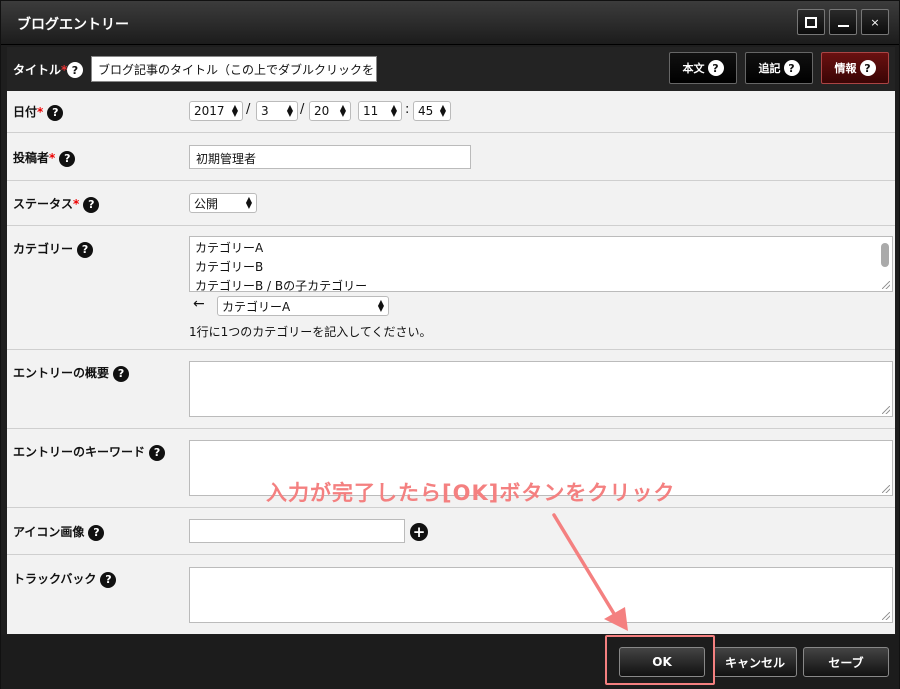 The width and height of the screenshot is (900, 689). I want to click on icon-image-row: アイコン画像? +, so click(451, 531).